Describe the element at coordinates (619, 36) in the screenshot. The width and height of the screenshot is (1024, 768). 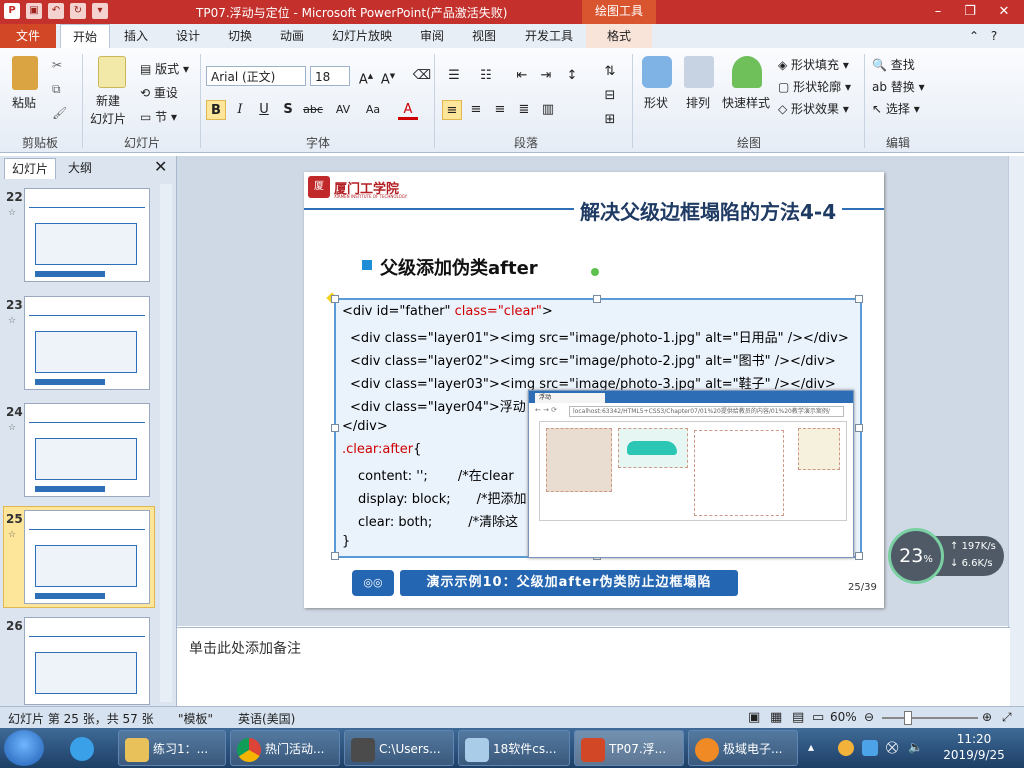
I see `tab-format: 格式` at that location.